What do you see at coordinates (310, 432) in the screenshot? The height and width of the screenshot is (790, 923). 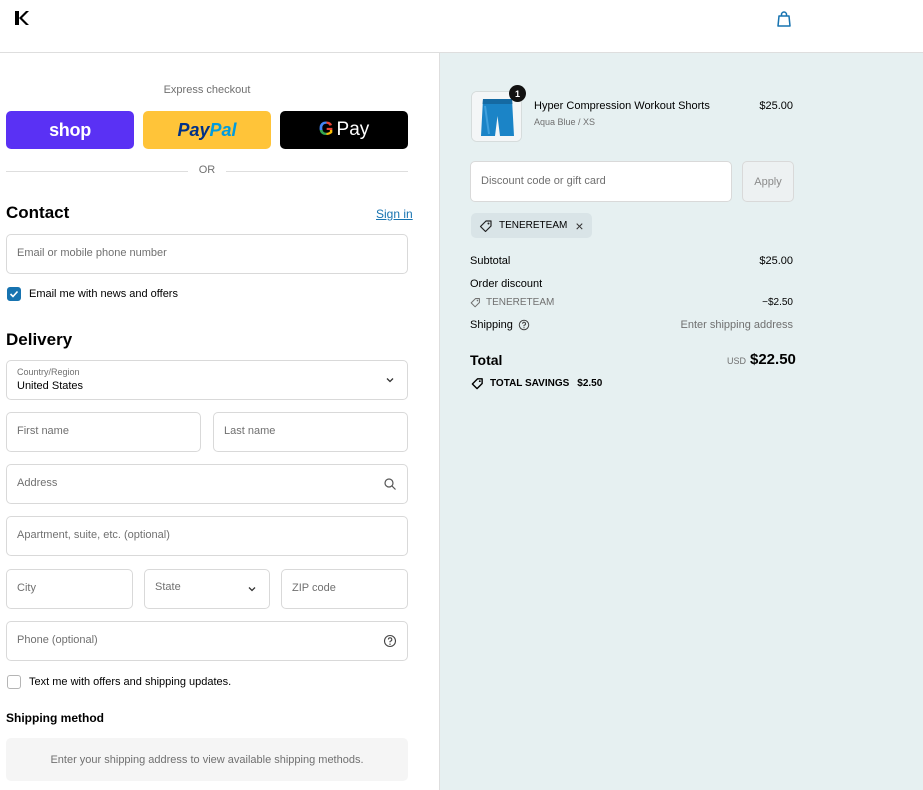 I see `last-name-field: Last name` at bounding box center [310, 432].